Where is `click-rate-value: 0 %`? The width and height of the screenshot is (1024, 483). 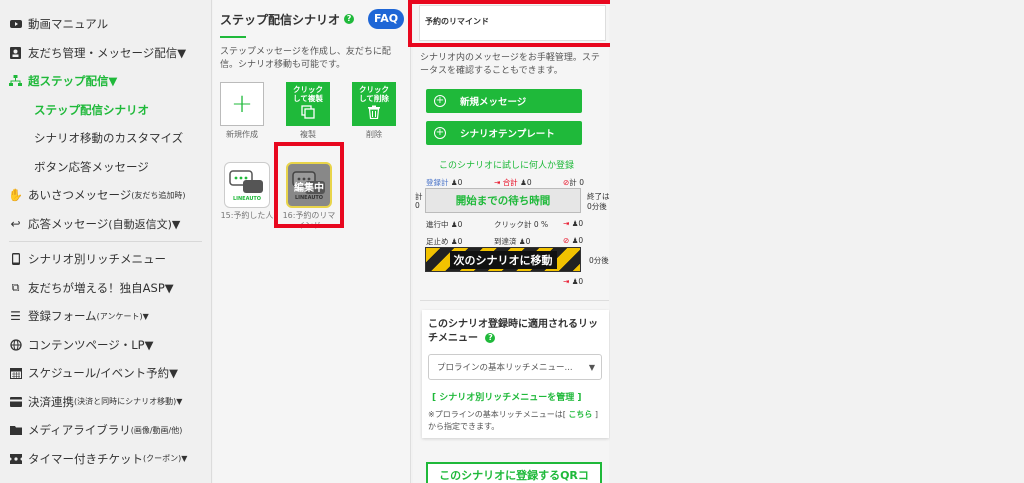
click-rate-value: 0 % is located at coordinates (541, 224).